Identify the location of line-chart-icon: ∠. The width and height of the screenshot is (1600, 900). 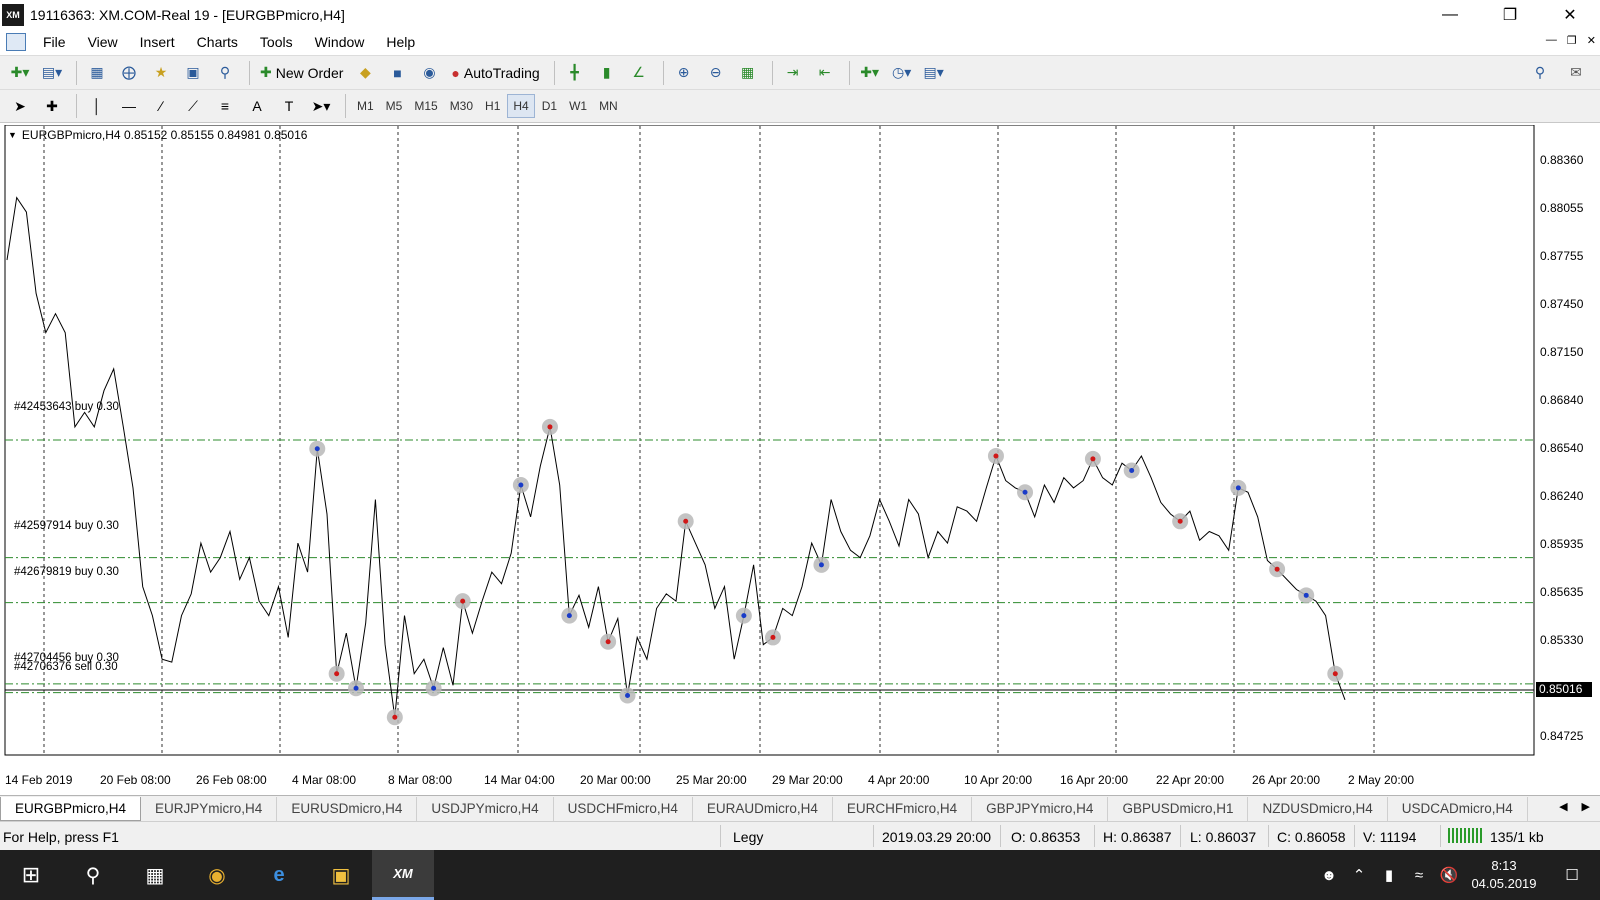
(639, 73).